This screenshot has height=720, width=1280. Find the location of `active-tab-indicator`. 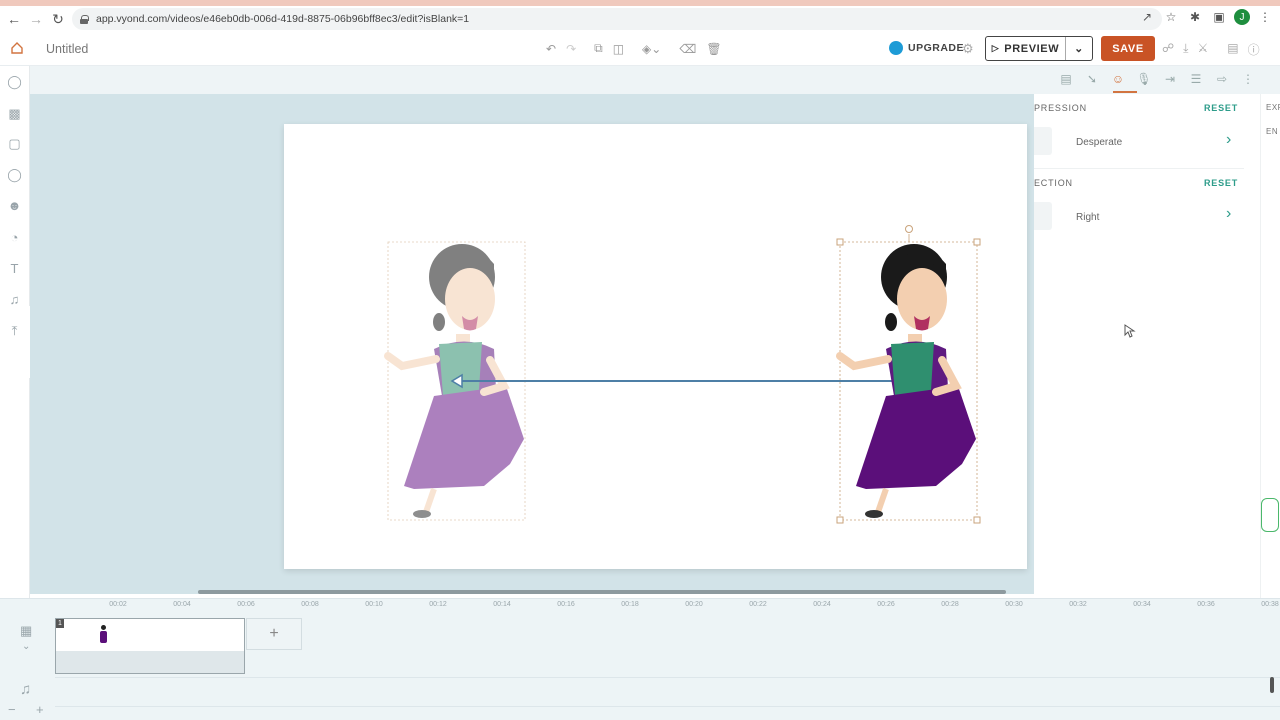

active-tab-indicator is located at coordinates (1125, 92).